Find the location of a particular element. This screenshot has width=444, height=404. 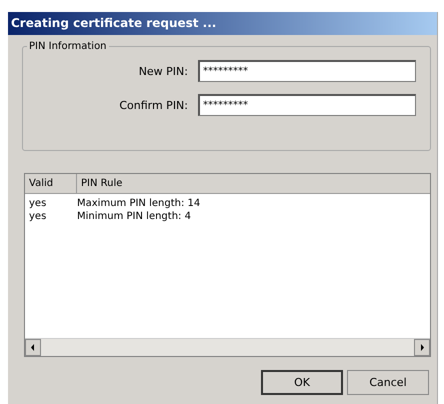

column-header: Valid is located at coordinates (51, 183).